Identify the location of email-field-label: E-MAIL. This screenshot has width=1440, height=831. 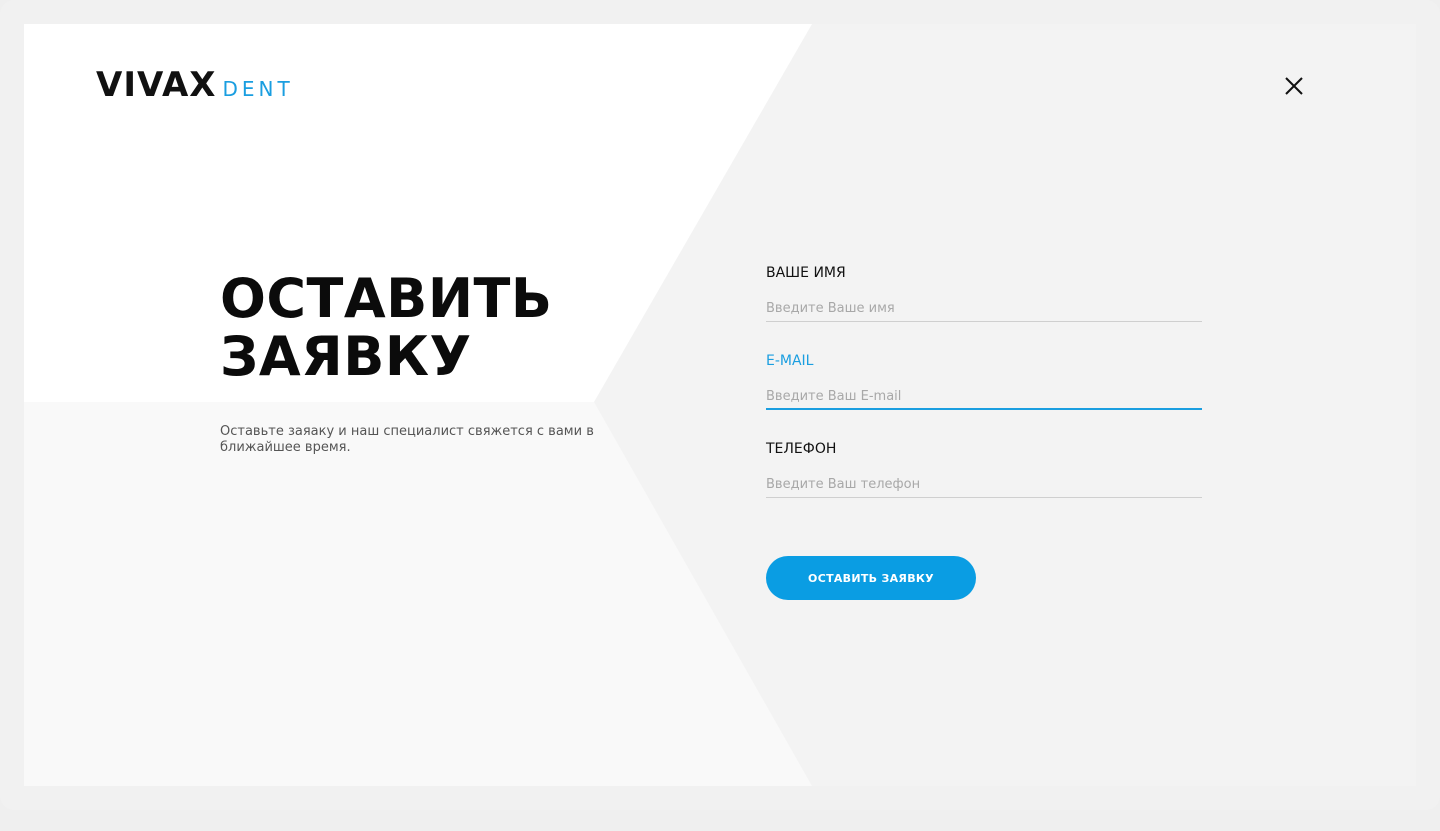
(790, 361).